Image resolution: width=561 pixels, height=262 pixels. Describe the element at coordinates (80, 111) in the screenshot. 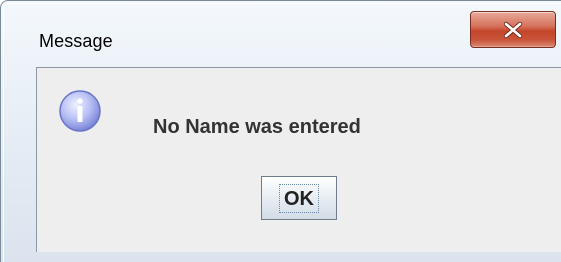

I see `information-icon` at that location.